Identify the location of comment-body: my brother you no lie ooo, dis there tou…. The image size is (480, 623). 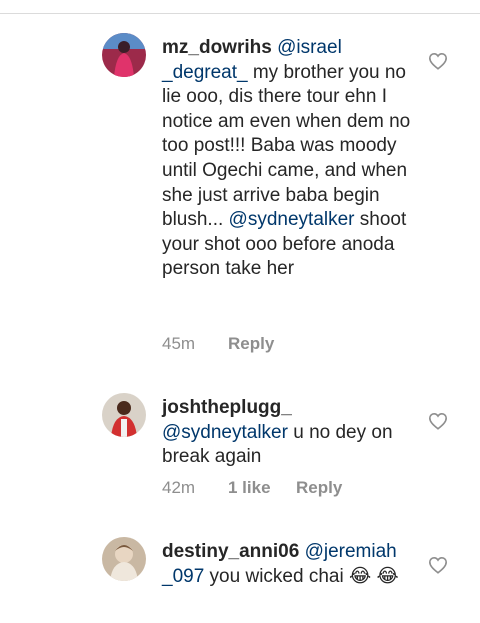
(286, 146).